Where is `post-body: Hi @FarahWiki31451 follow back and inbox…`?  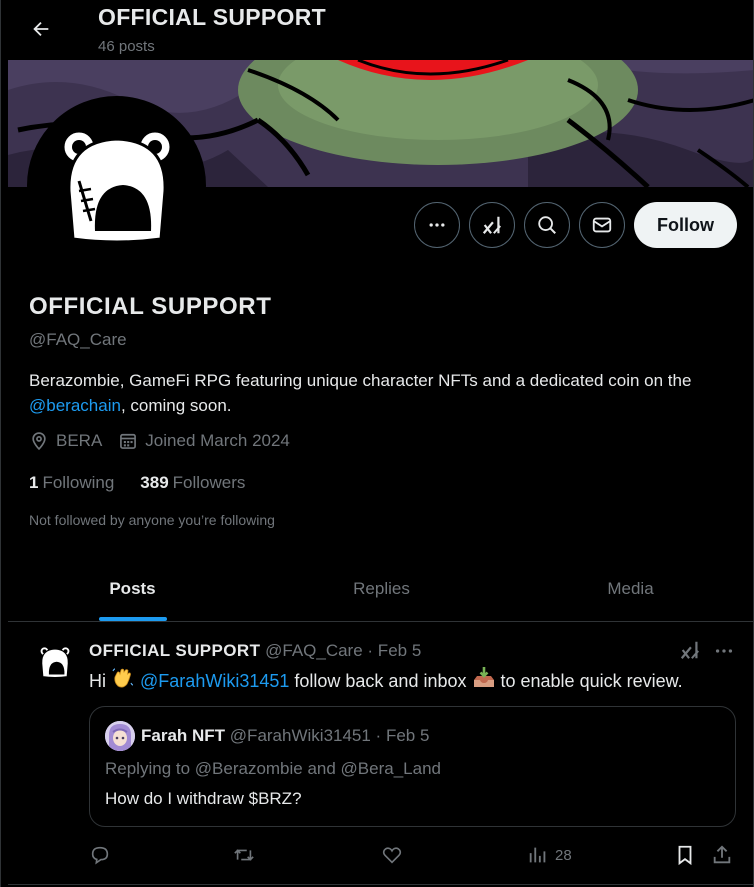 post-body: Hi @FarahWiki31451 follow back and inbox… is located at coordinates (386, 679).